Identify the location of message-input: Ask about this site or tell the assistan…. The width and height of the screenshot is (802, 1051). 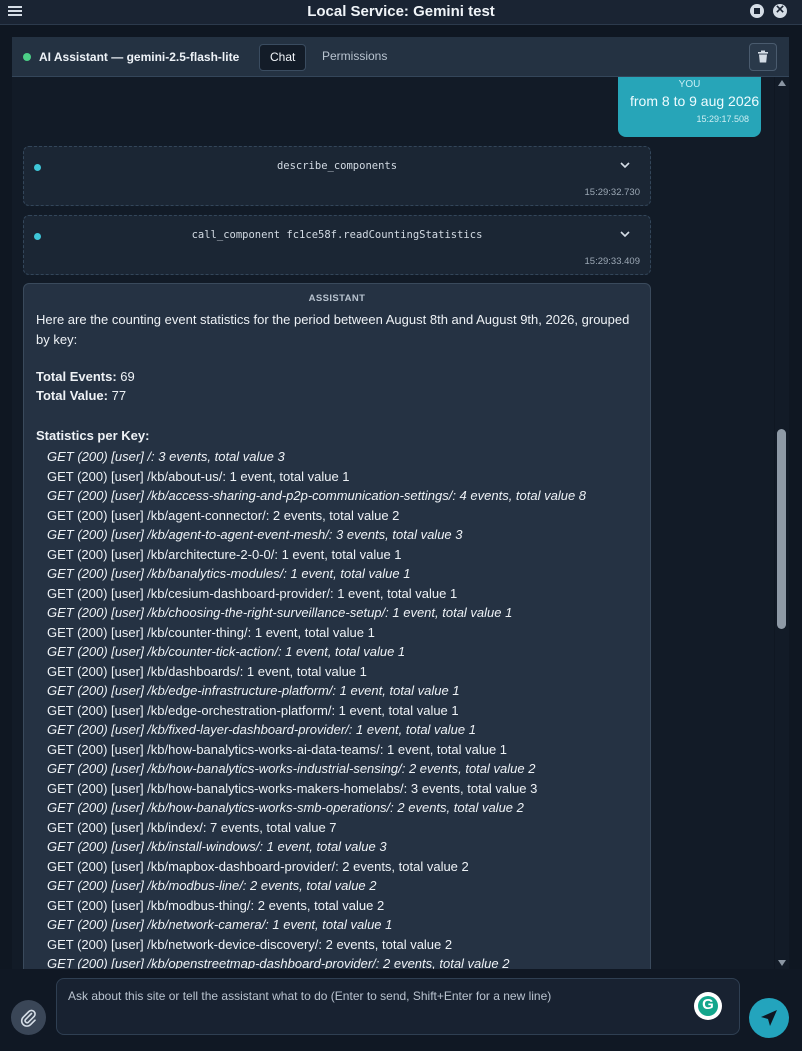
(398, 1006).